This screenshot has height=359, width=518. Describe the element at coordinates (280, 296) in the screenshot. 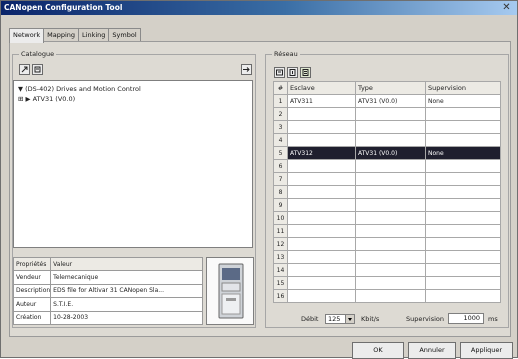

I see `row-number: 16` at that location.